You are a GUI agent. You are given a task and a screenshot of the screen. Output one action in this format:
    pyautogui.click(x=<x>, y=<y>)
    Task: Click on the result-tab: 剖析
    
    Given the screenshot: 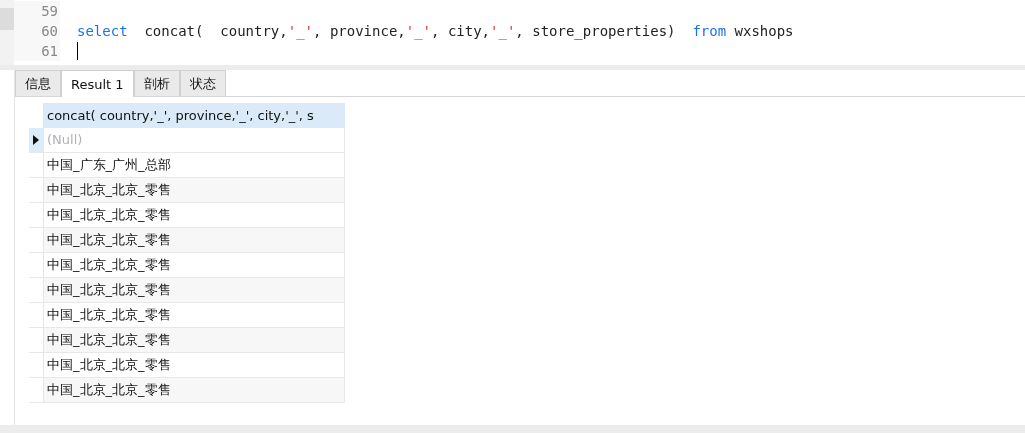 What is the action you would take?
    pyautogui.click(x=156, y=83)
    